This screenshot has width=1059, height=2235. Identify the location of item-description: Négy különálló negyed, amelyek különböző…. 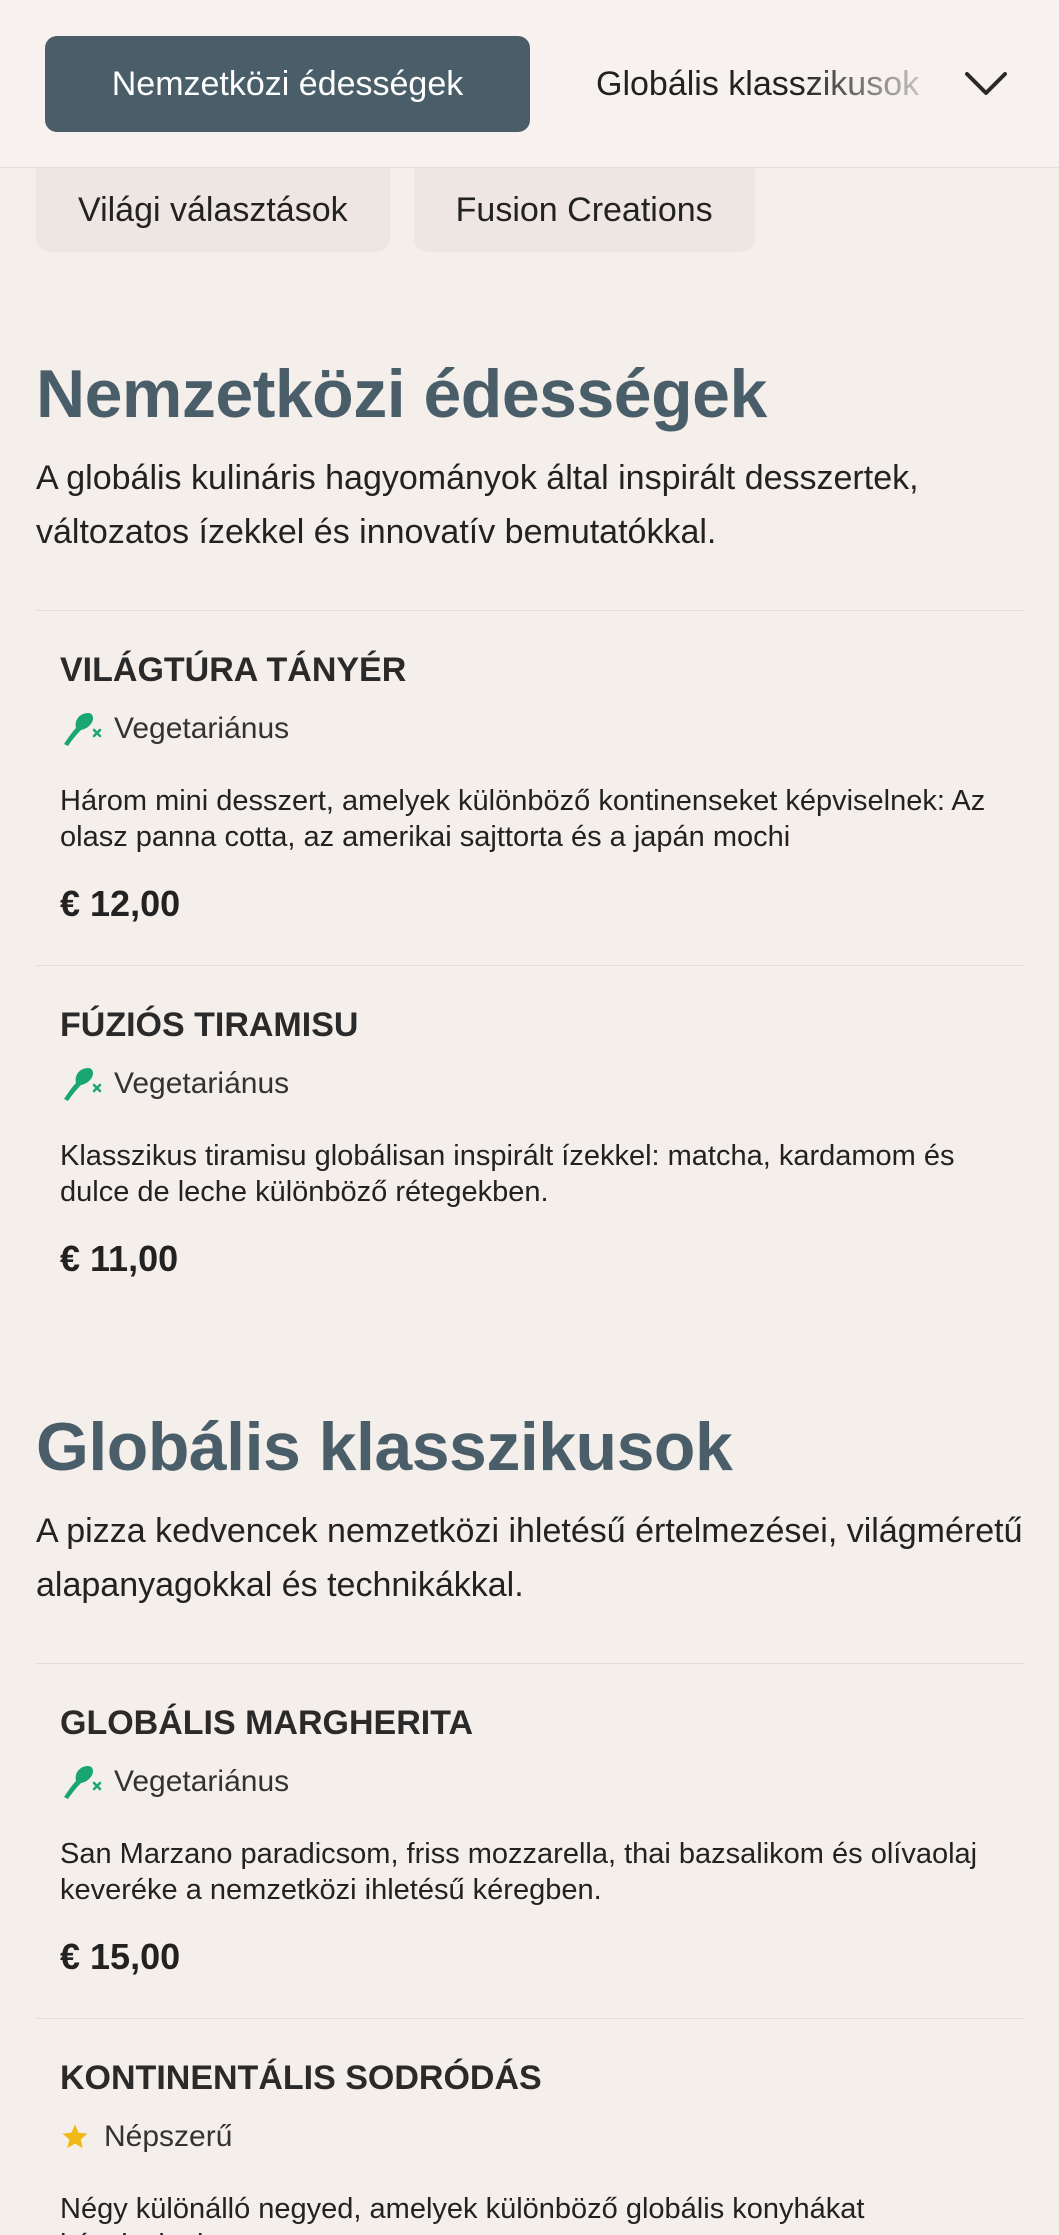
(462, 2214).